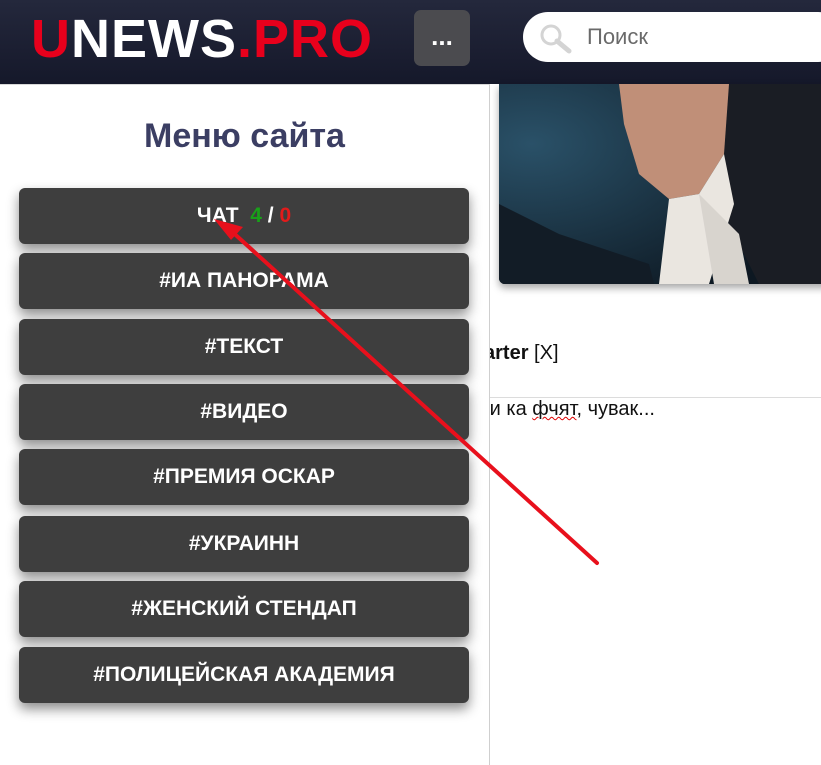 The height and width of the screenshot is (765, 821). What do you see at coordinates (313, 39) in the screenshot?
I see `logo-word-pro: PRO` at bounding box center [313, 39].